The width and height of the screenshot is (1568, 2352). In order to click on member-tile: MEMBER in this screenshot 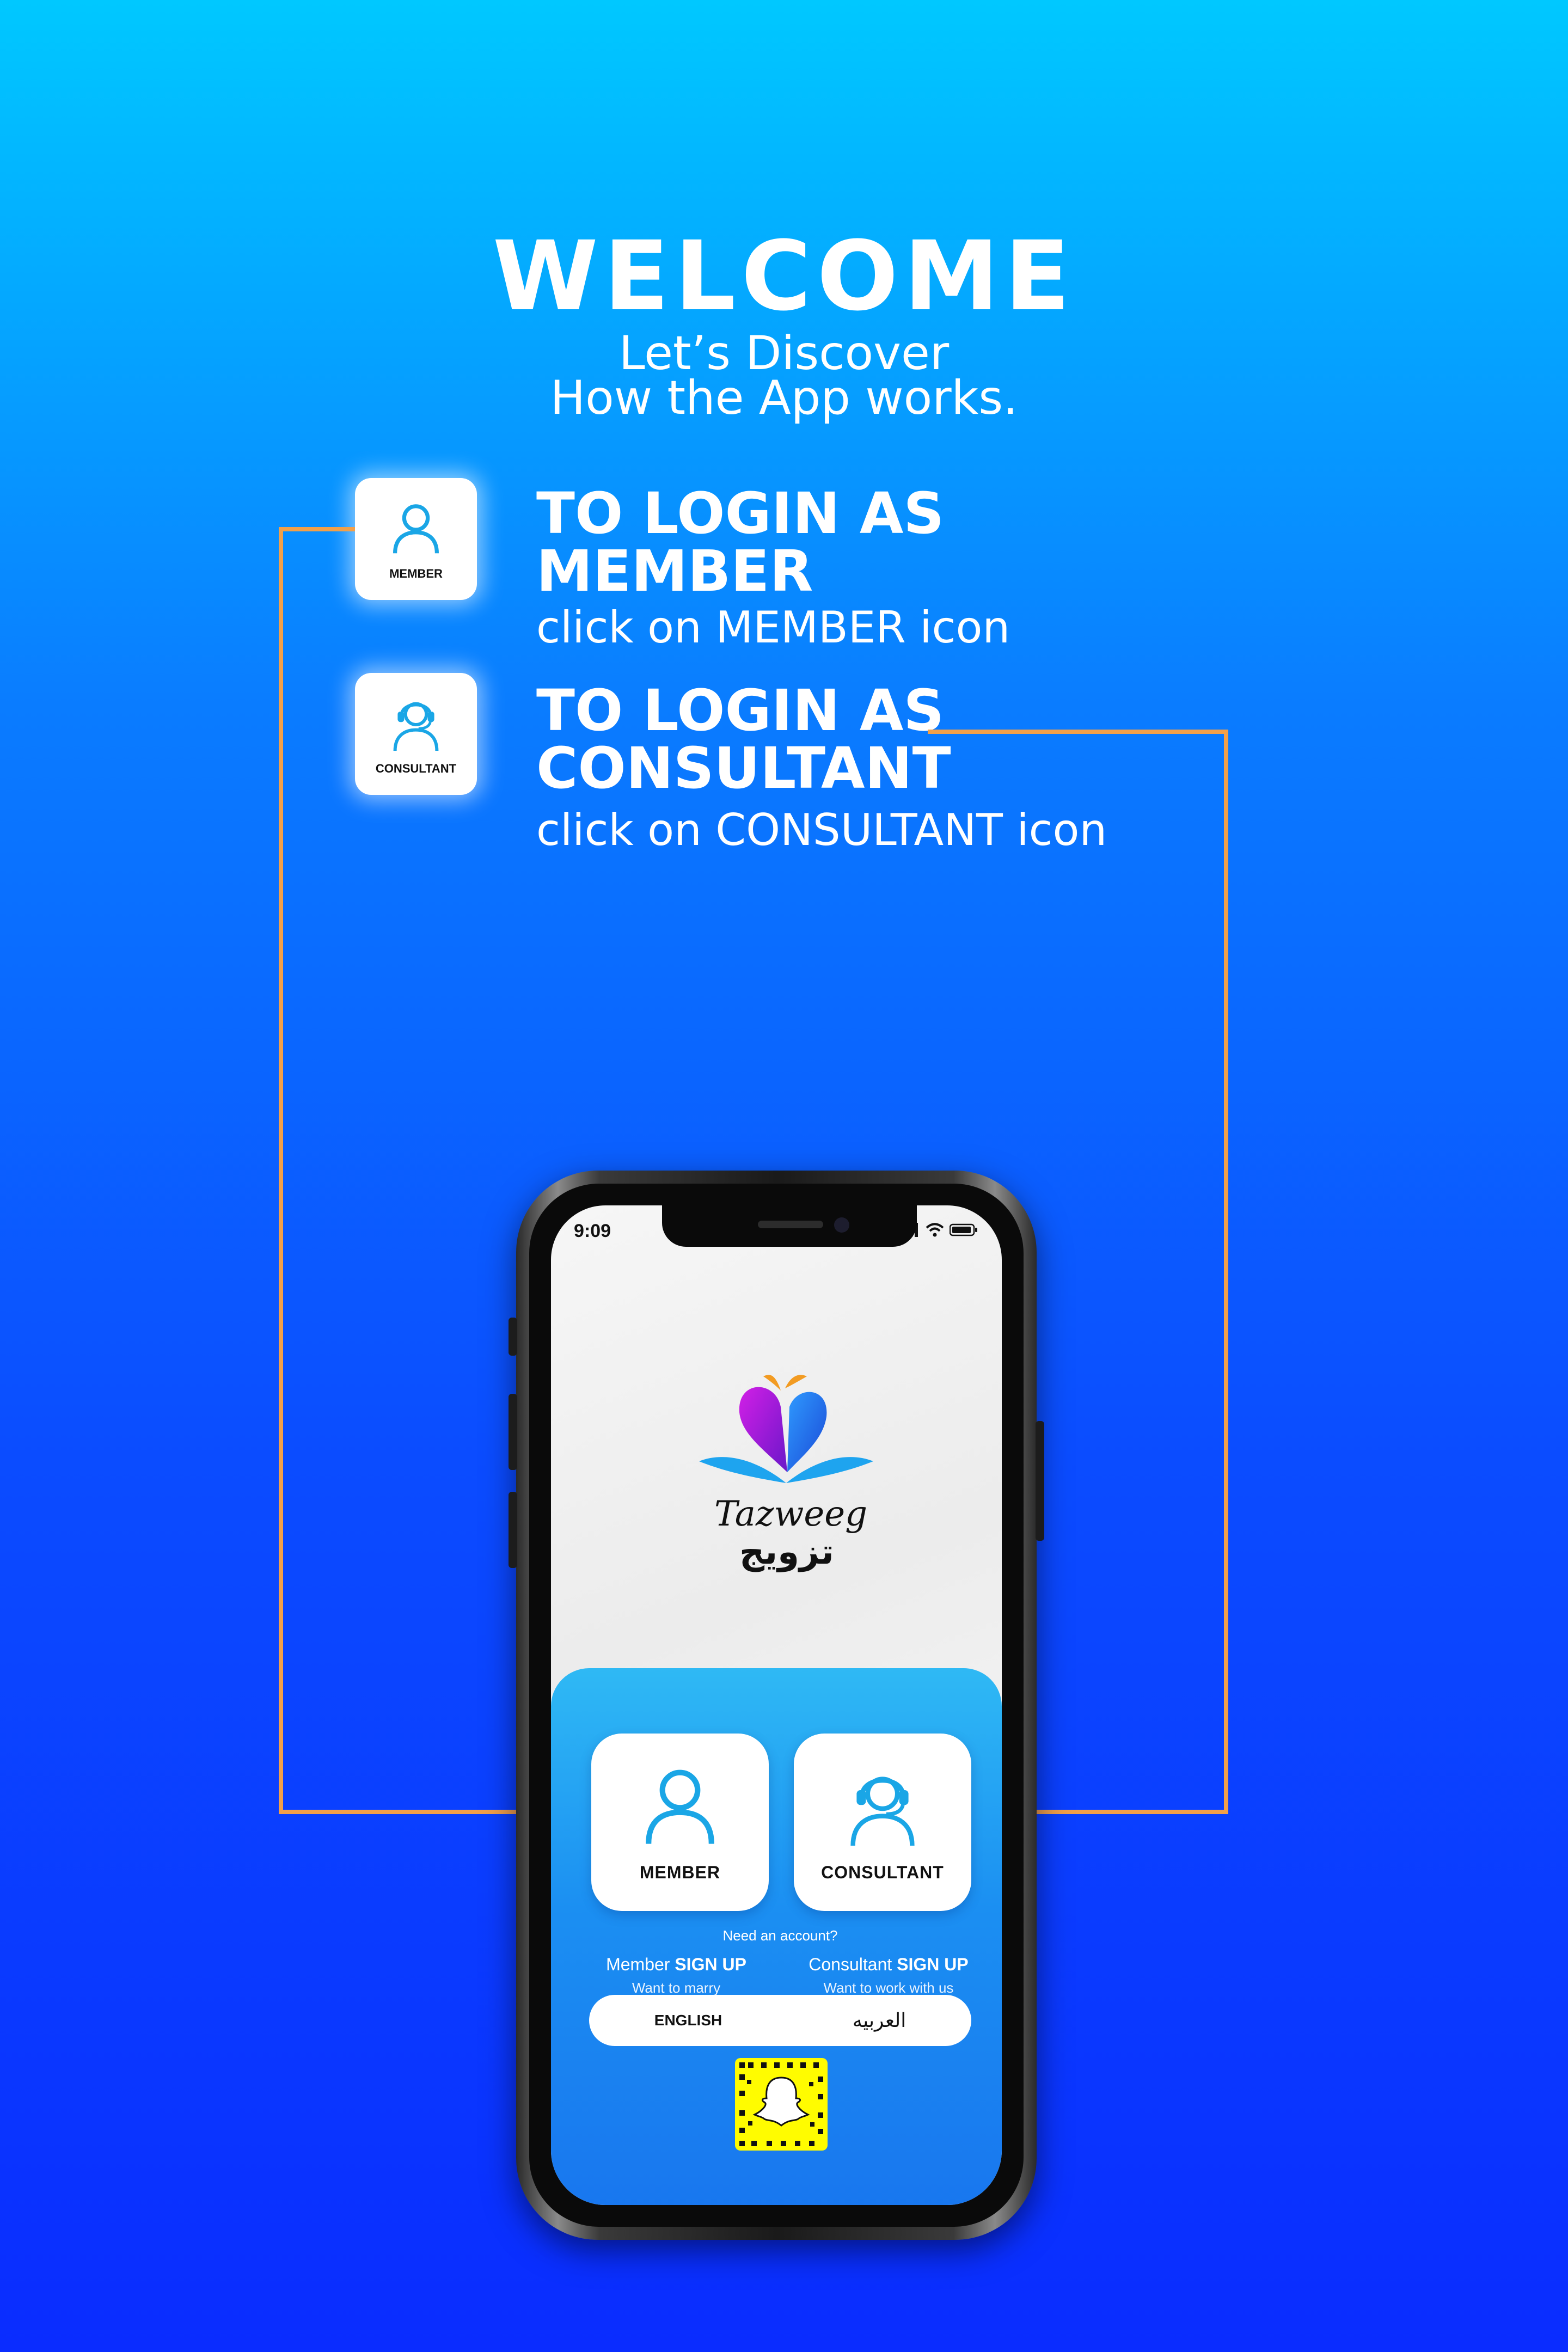, I will do `click(416, 539)`.